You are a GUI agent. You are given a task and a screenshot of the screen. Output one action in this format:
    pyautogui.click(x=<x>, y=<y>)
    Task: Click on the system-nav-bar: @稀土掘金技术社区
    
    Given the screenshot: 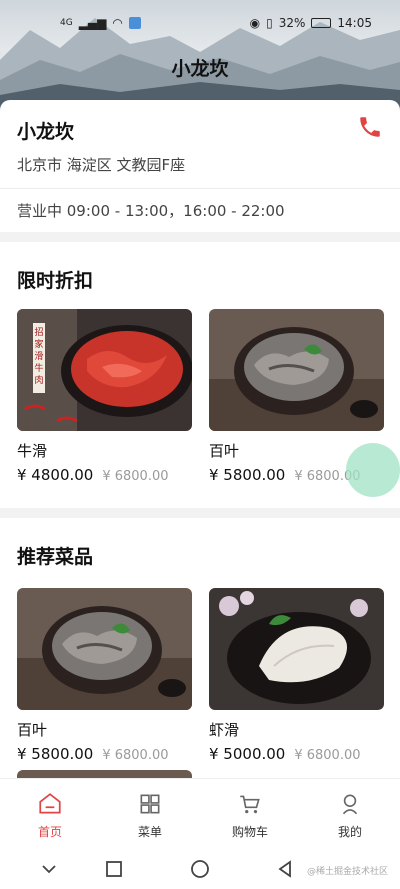 What is the action you would take?
    pyautogui.click(x=200, y=868)
    